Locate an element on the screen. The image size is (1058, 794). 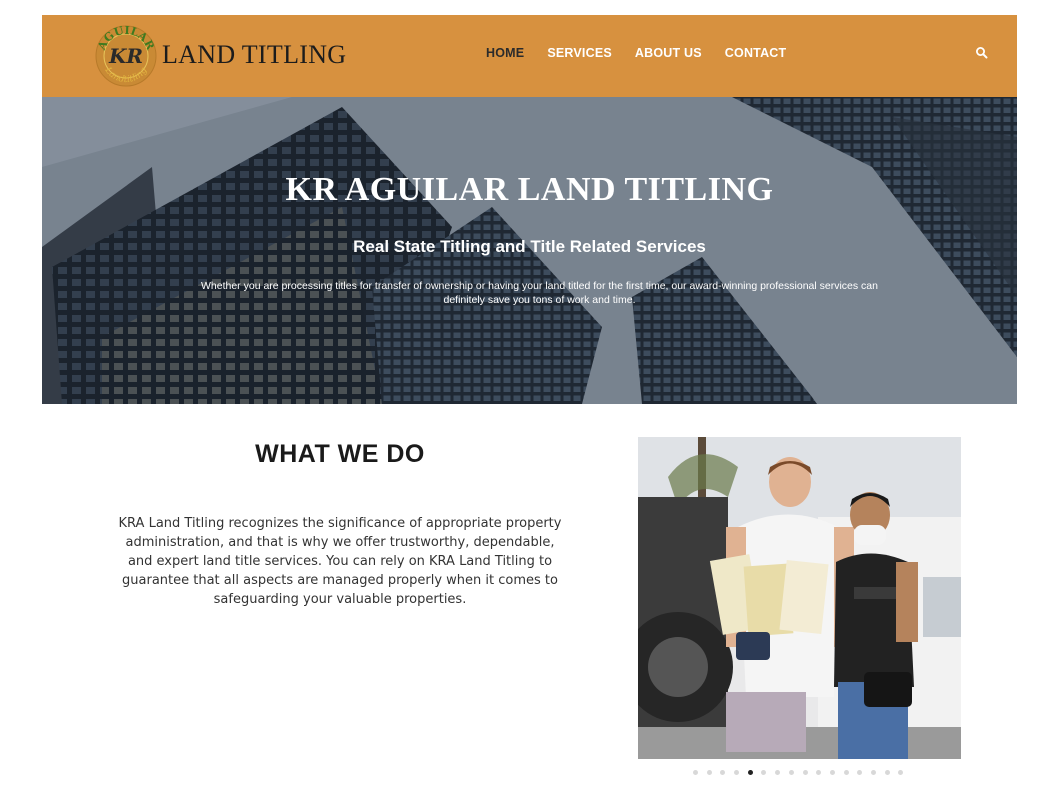
main-nav: HOME SERVICES ABOUT US CONTACT is located at coordinates (647, 53).